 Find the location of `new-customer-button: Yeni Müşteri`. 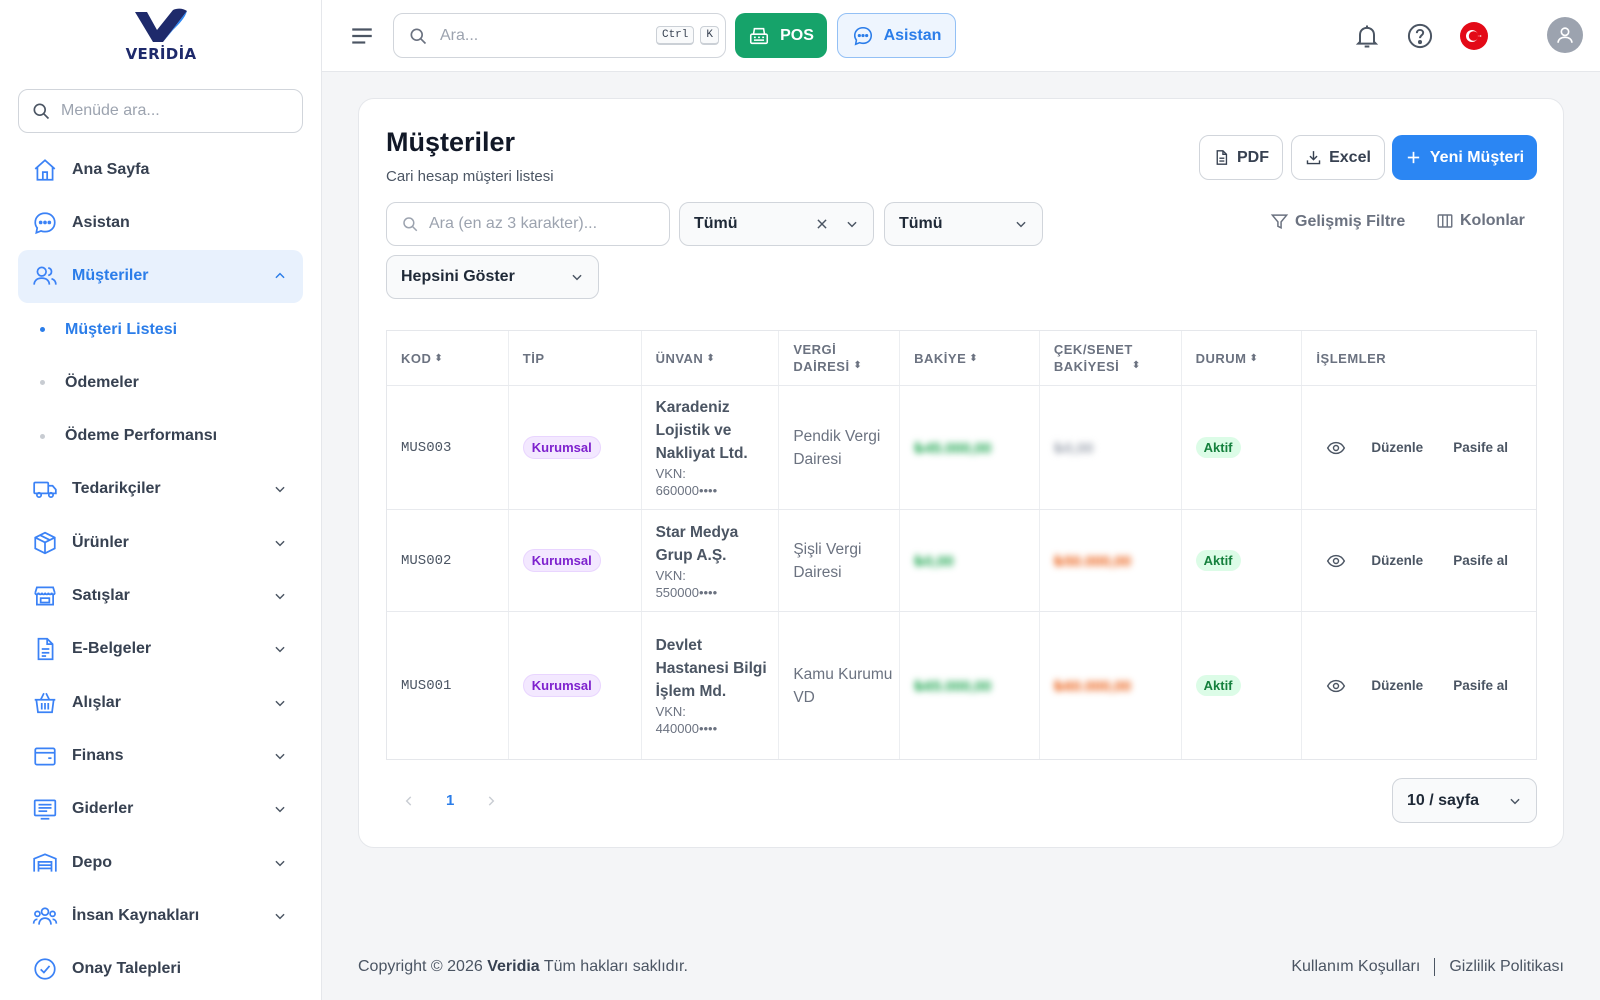

new-customer-button: Yeni Müşteri is located at coordinates (1464, 157).